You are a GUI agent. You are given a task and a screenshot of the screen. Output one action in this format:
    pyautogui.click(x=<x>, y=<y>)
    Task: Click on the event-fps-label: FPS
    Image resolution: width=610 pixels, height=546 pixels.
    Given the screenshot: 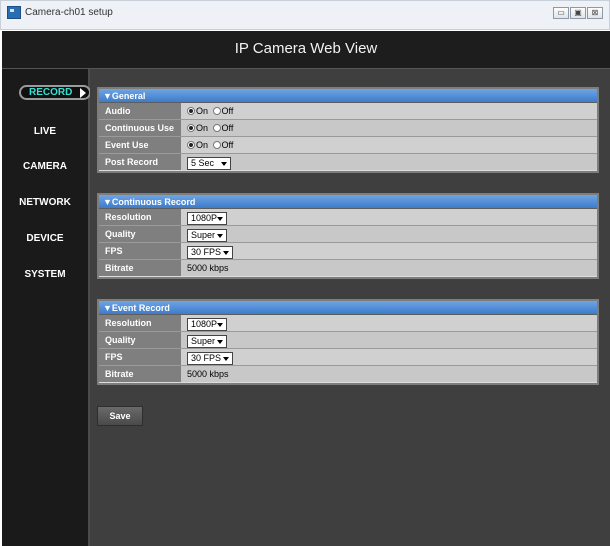 What is the action you would take?
    pyautogui.click(x=140, y=357)
    